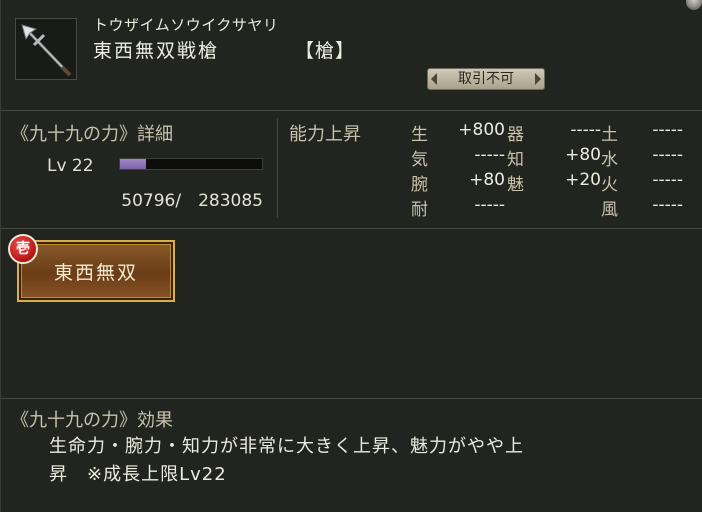 Image resolution: width=702 pixels, height=512 pixels. What do you see at coordinates (138, 474) in the screenshot?
I see `effect-text-line: 昇 ※成長上限Lv22` at bounding box center [138, 474].